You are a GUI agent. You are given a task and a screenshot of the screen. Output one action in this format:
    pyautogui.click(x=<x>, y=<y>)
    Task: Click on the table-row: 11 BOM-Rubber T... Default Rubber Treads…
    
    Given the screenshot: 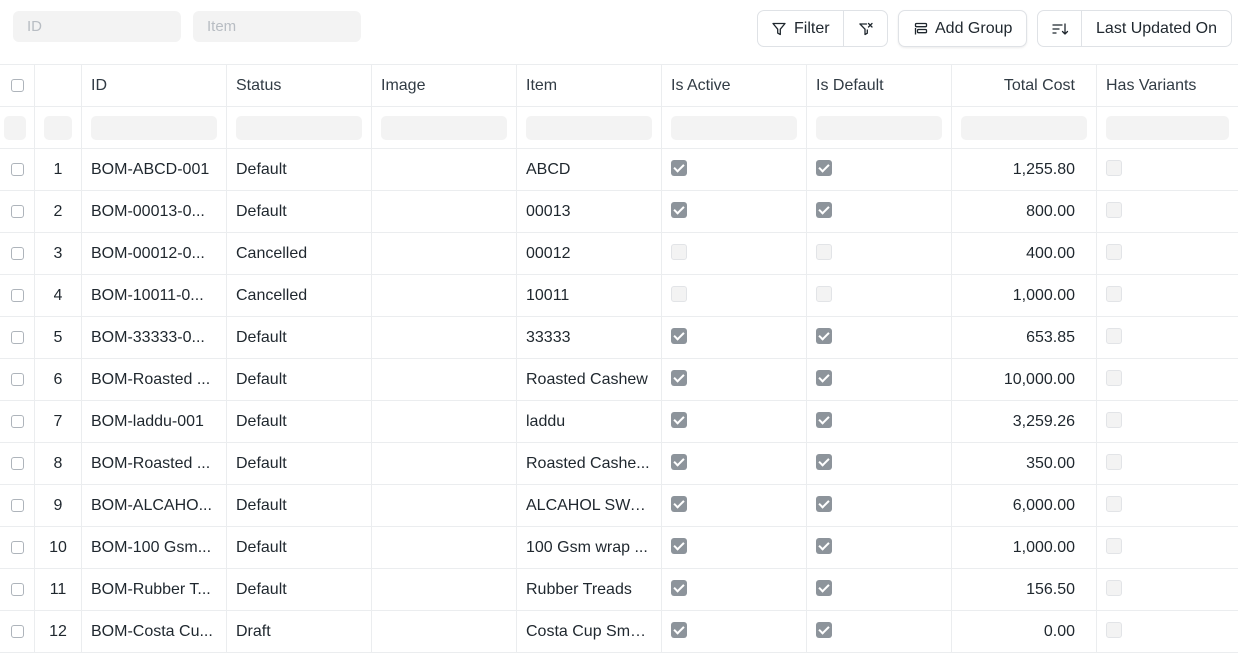 What is the action you would take?
    pyautogui.click(x=619, y=590)
    